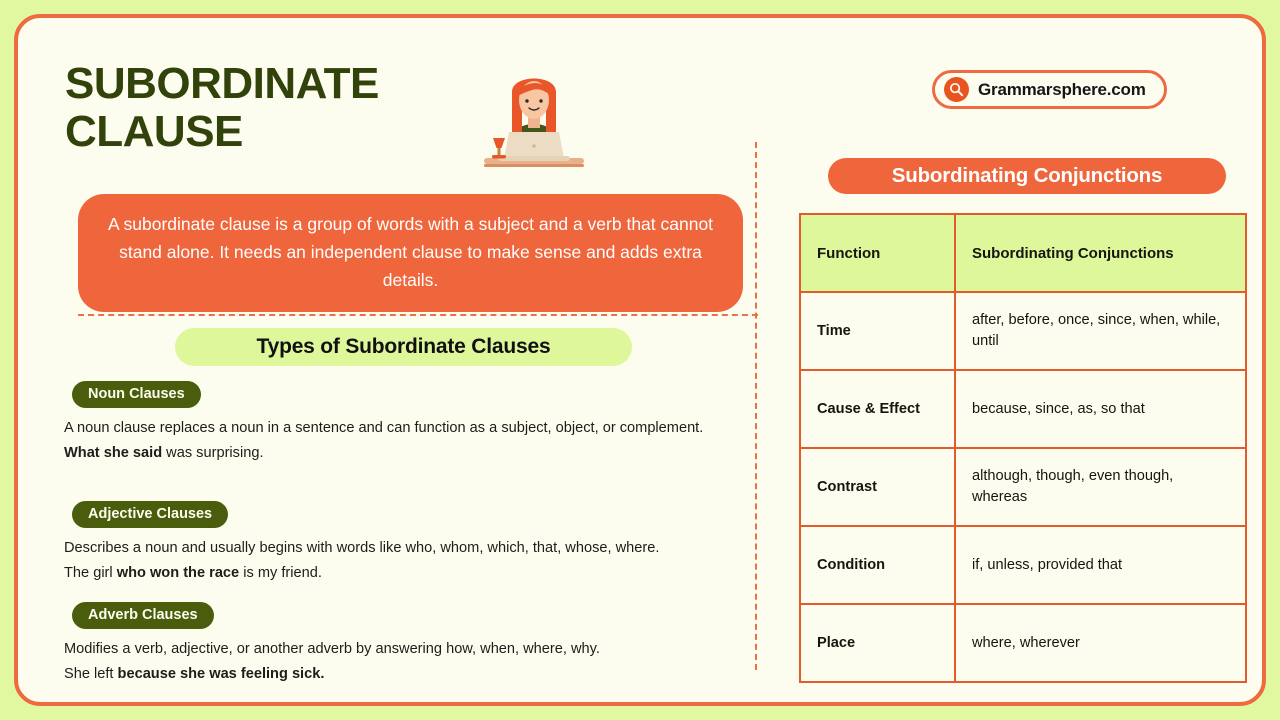  What do you see at coordinates (90, 573) in the screenshot?
I see `example-prefix: The girl` at bounding box center [90, 573].